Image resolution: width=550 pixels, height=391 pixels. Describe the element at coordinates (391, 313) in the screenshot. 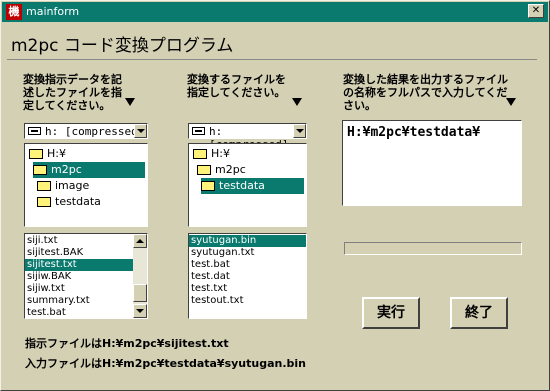

I see `run-button: 実行` at that location.